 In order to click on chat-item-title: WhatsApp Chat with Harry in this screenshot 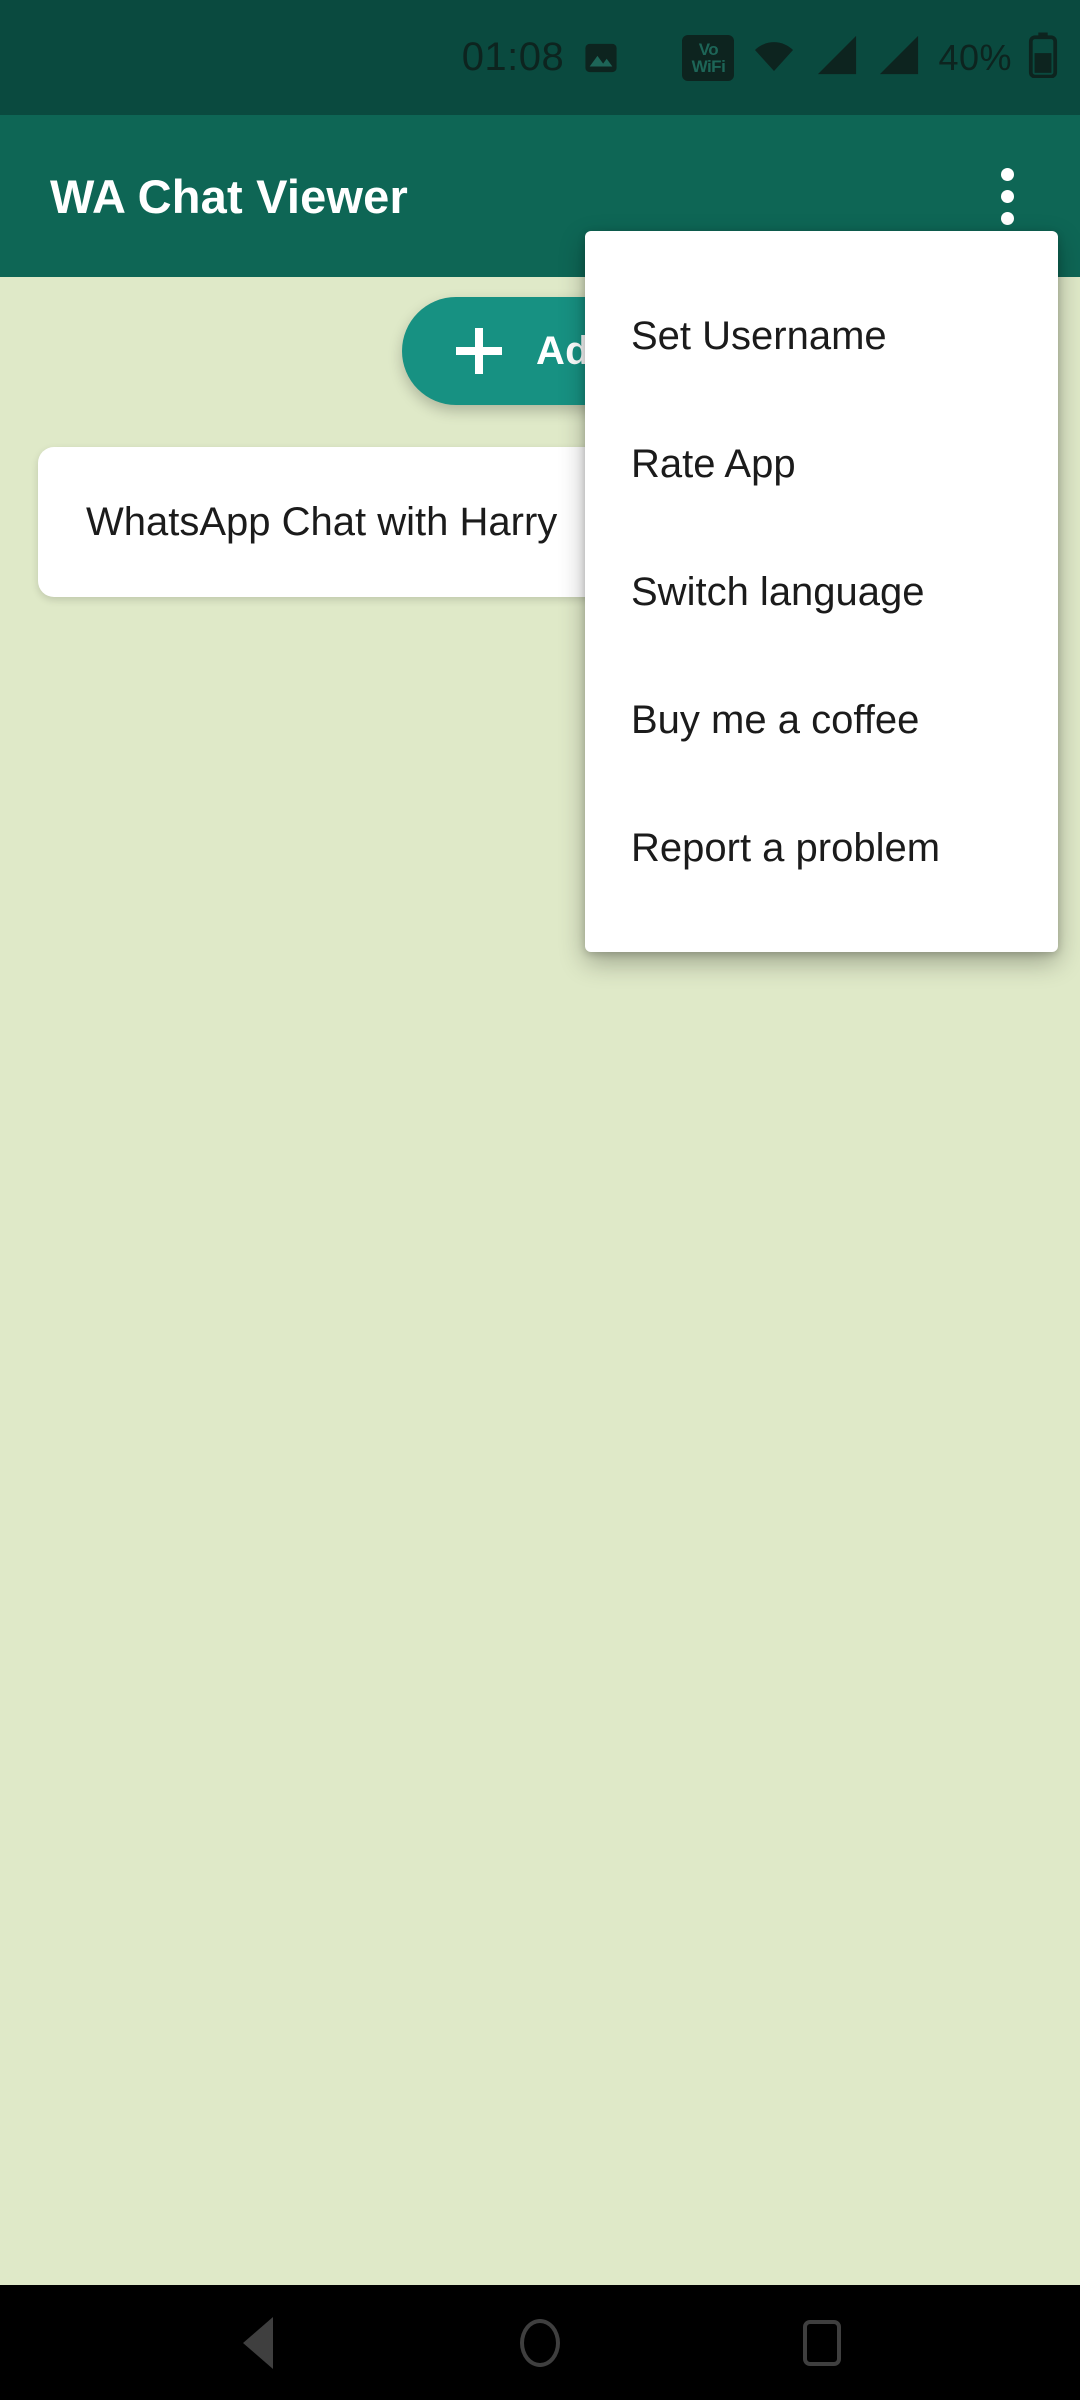, I will do `click(322, 521)`.